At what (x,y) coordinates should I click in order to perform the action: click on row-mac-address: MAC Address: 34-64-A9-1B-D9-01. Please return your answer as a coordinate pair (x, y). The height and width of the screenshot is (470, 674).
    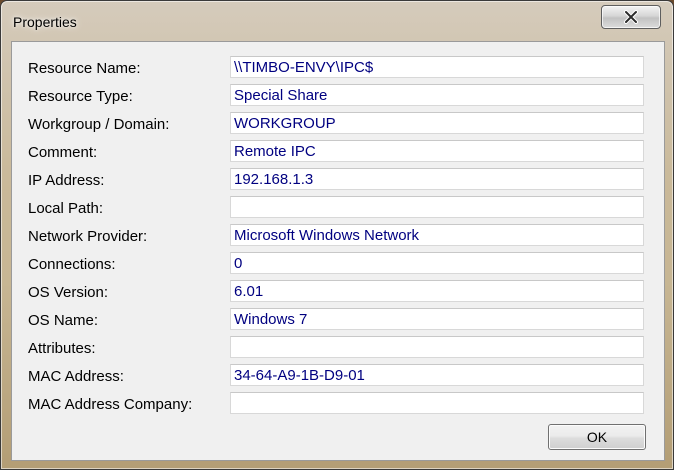
    Looking at the image, I should click on (338, 376).